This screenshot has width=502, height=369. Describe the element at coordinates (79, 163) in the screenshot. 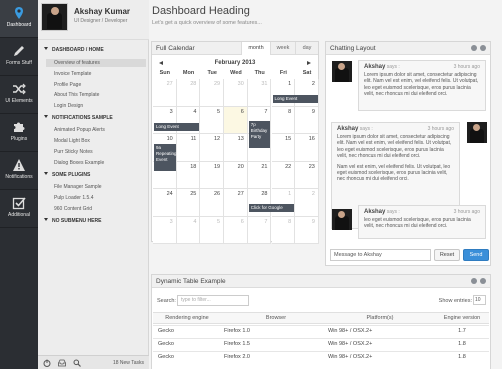

I see `nav-link-dialog: Dialog Boxes Example` at that location.